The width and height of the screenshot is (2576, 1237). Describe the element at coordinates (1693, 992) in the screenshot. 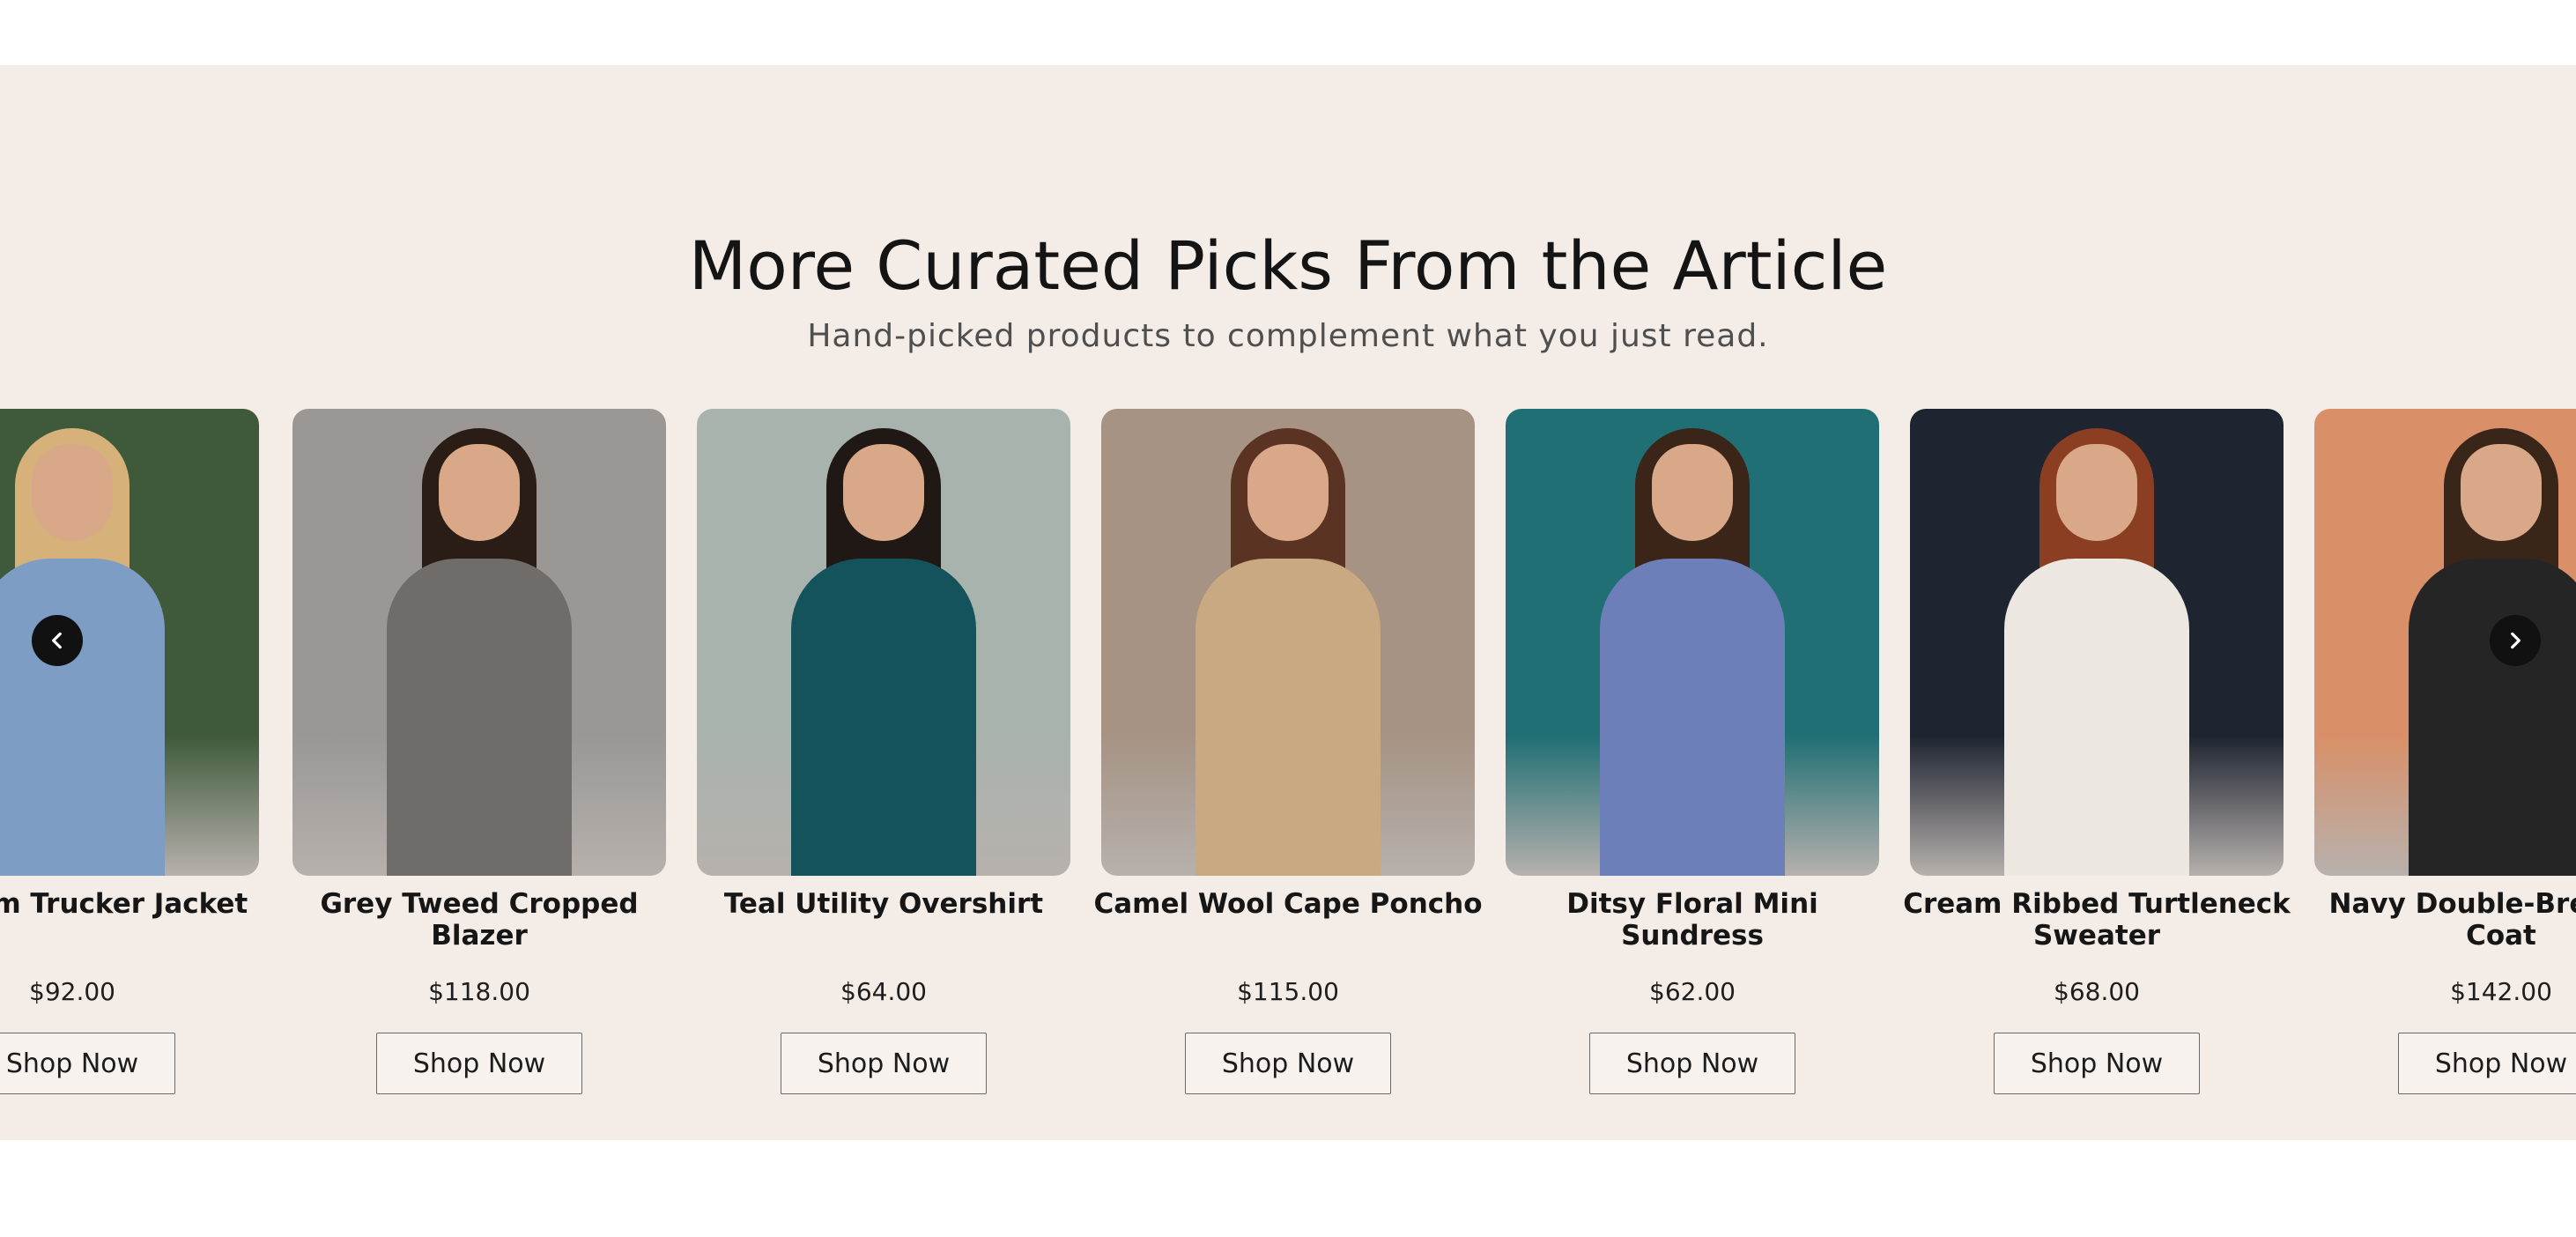

I see `product-price: $62.00` at that location.